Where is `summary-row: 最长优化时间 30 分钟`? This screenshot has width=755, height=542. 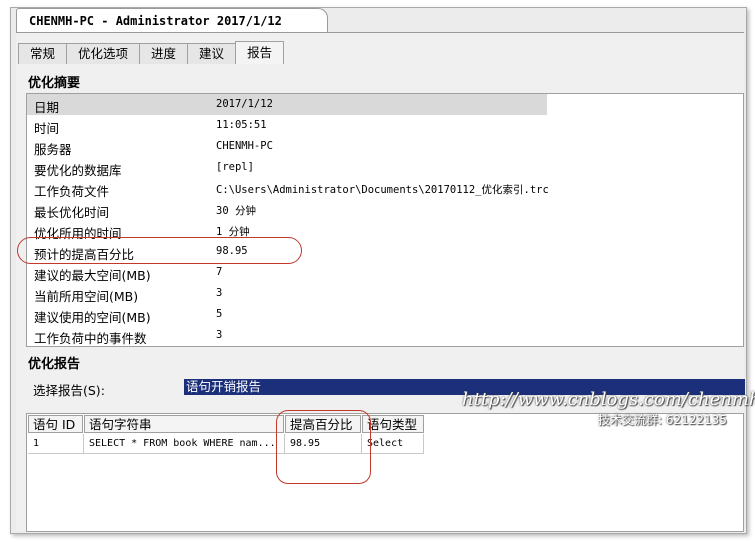 summary-row: 最长优化时间 30 分钟 is located at coordinates (385, 209).